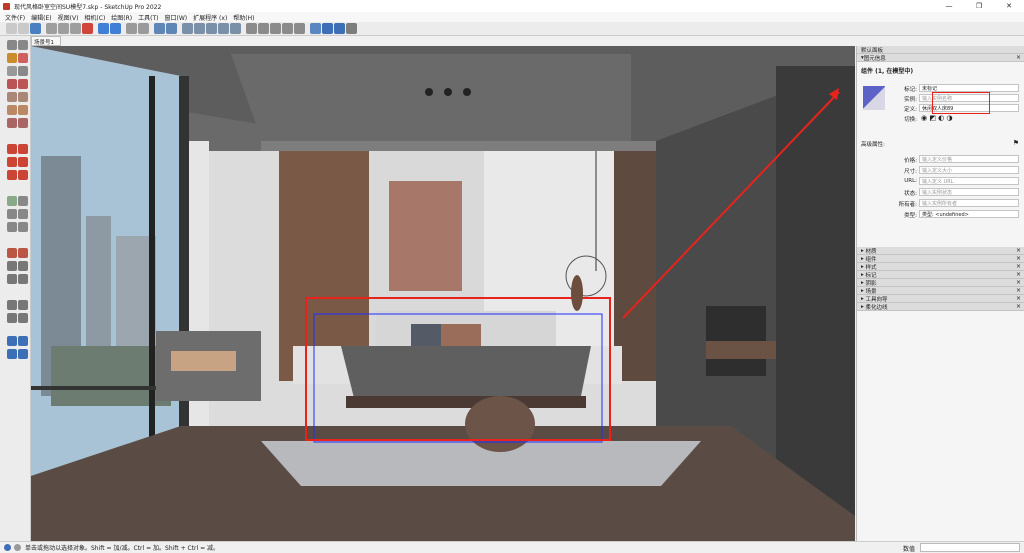 The width and height of the screenshot is (1024, 553). I want to click on top-view-icon, so click(171, 28).